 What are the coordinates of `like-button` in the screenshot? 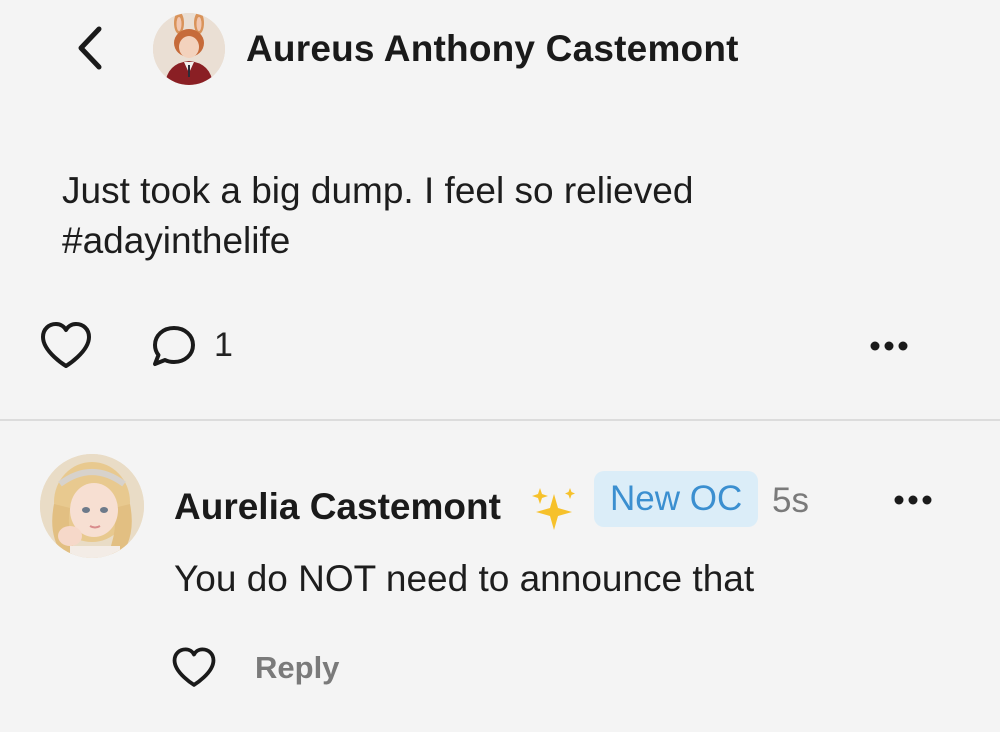 It's located at (66, 346).